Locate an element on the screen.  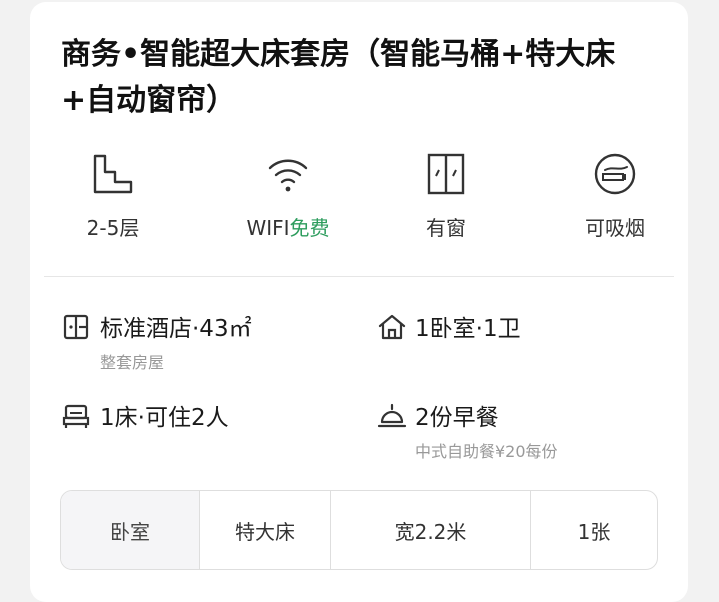
section-divider is located at coordinates (359, 276).